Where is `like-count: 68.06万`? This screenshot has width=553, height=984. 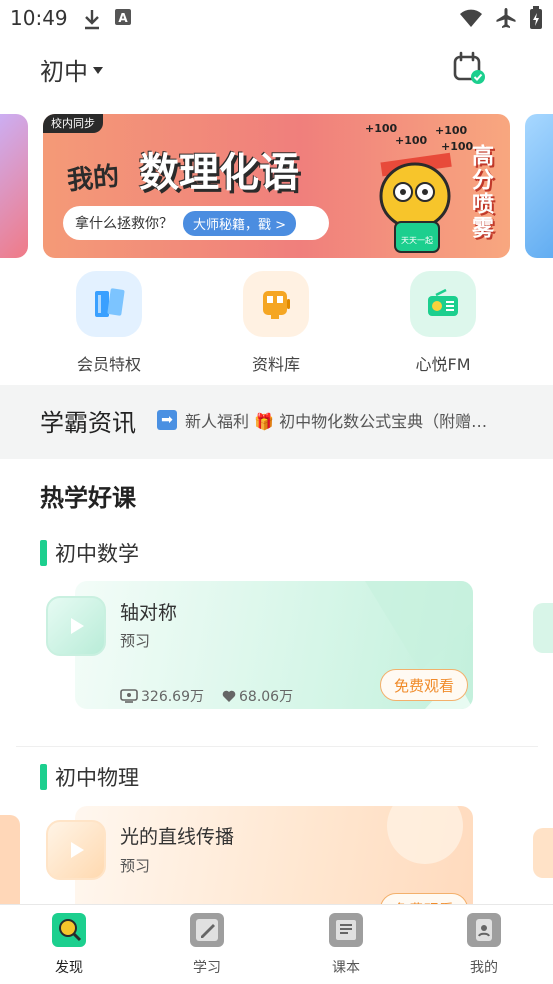 like-count: 68.06万 is located at coordinates (266, 697).